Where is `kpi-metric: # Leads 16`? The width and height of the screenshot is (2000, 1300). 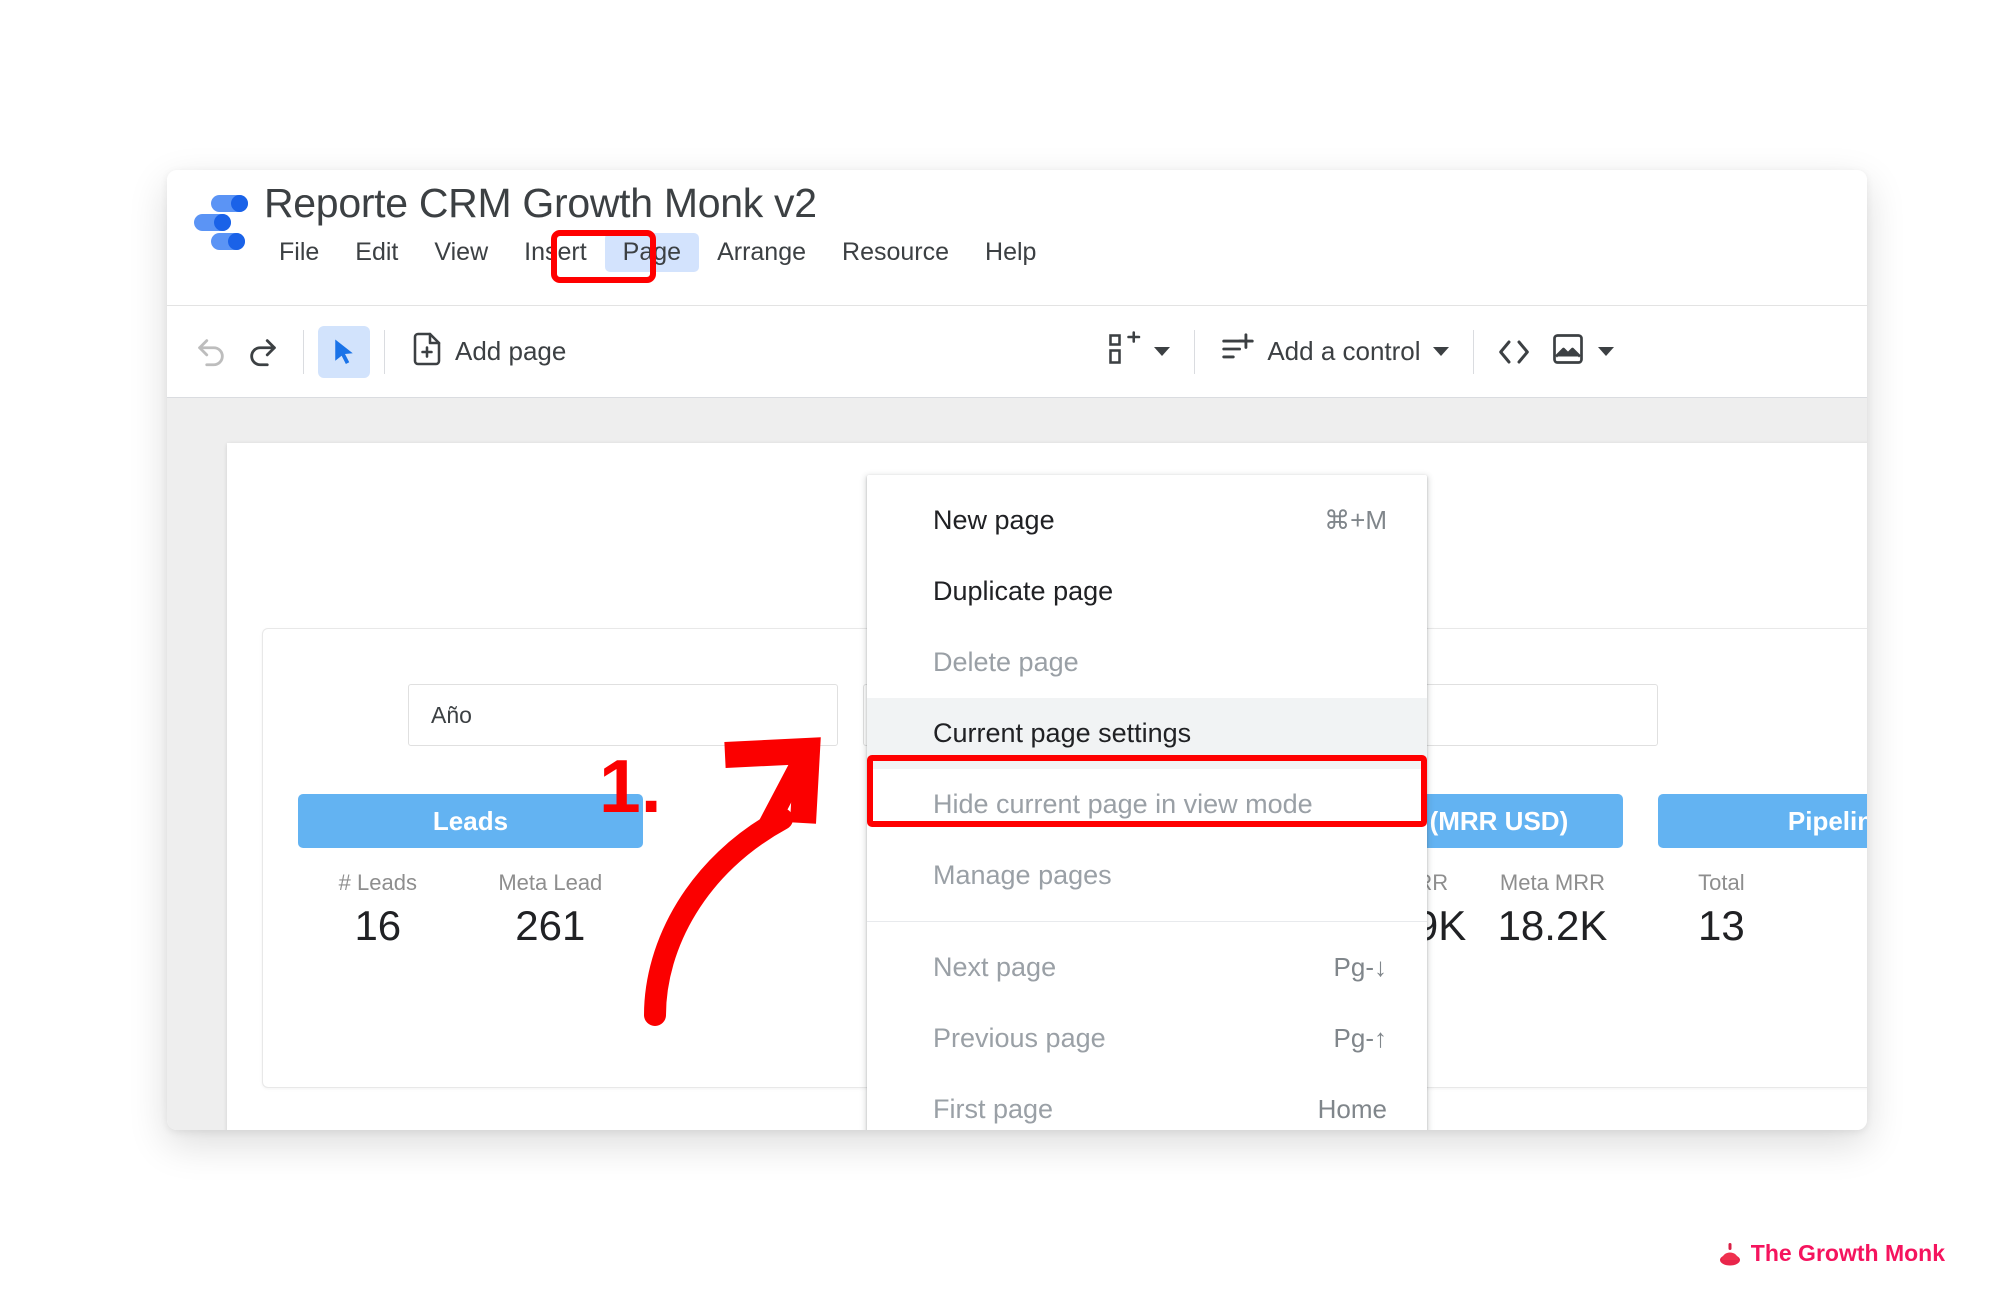
kpi-metric: # Leads 16 is located at coordinates (378, 910).